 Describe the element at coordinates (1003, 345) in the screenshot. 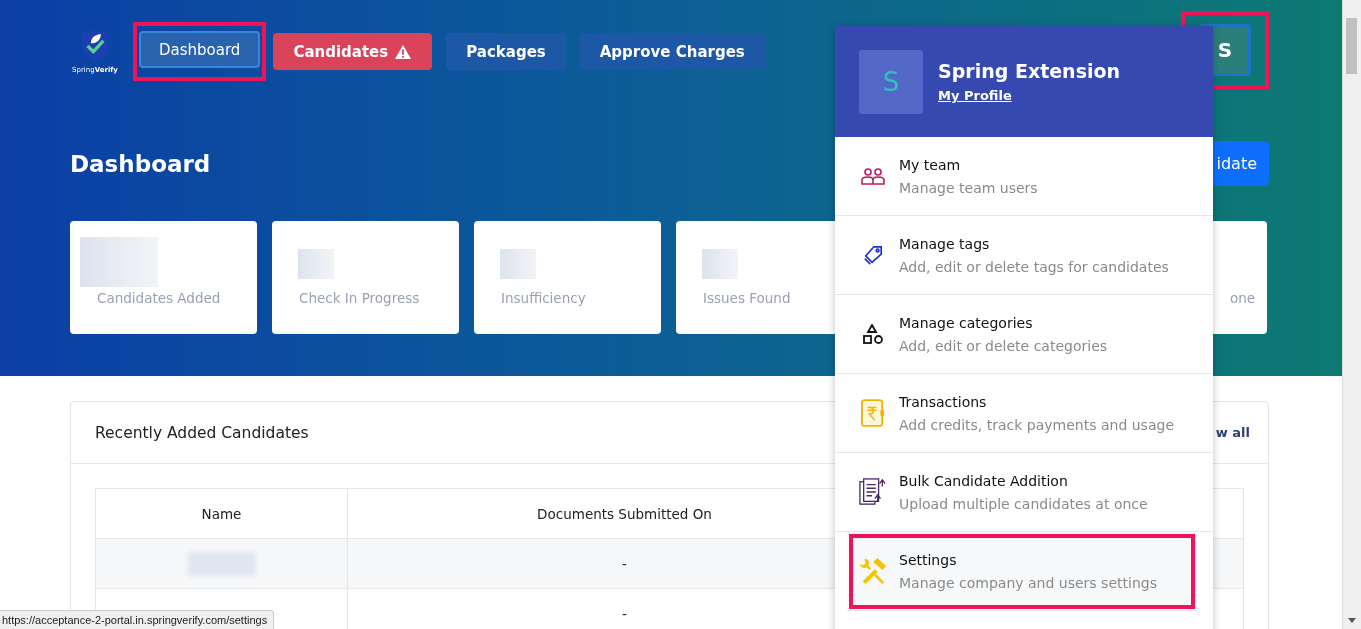

I see `menu-item-description: Add, edit or delete categories` at that location.